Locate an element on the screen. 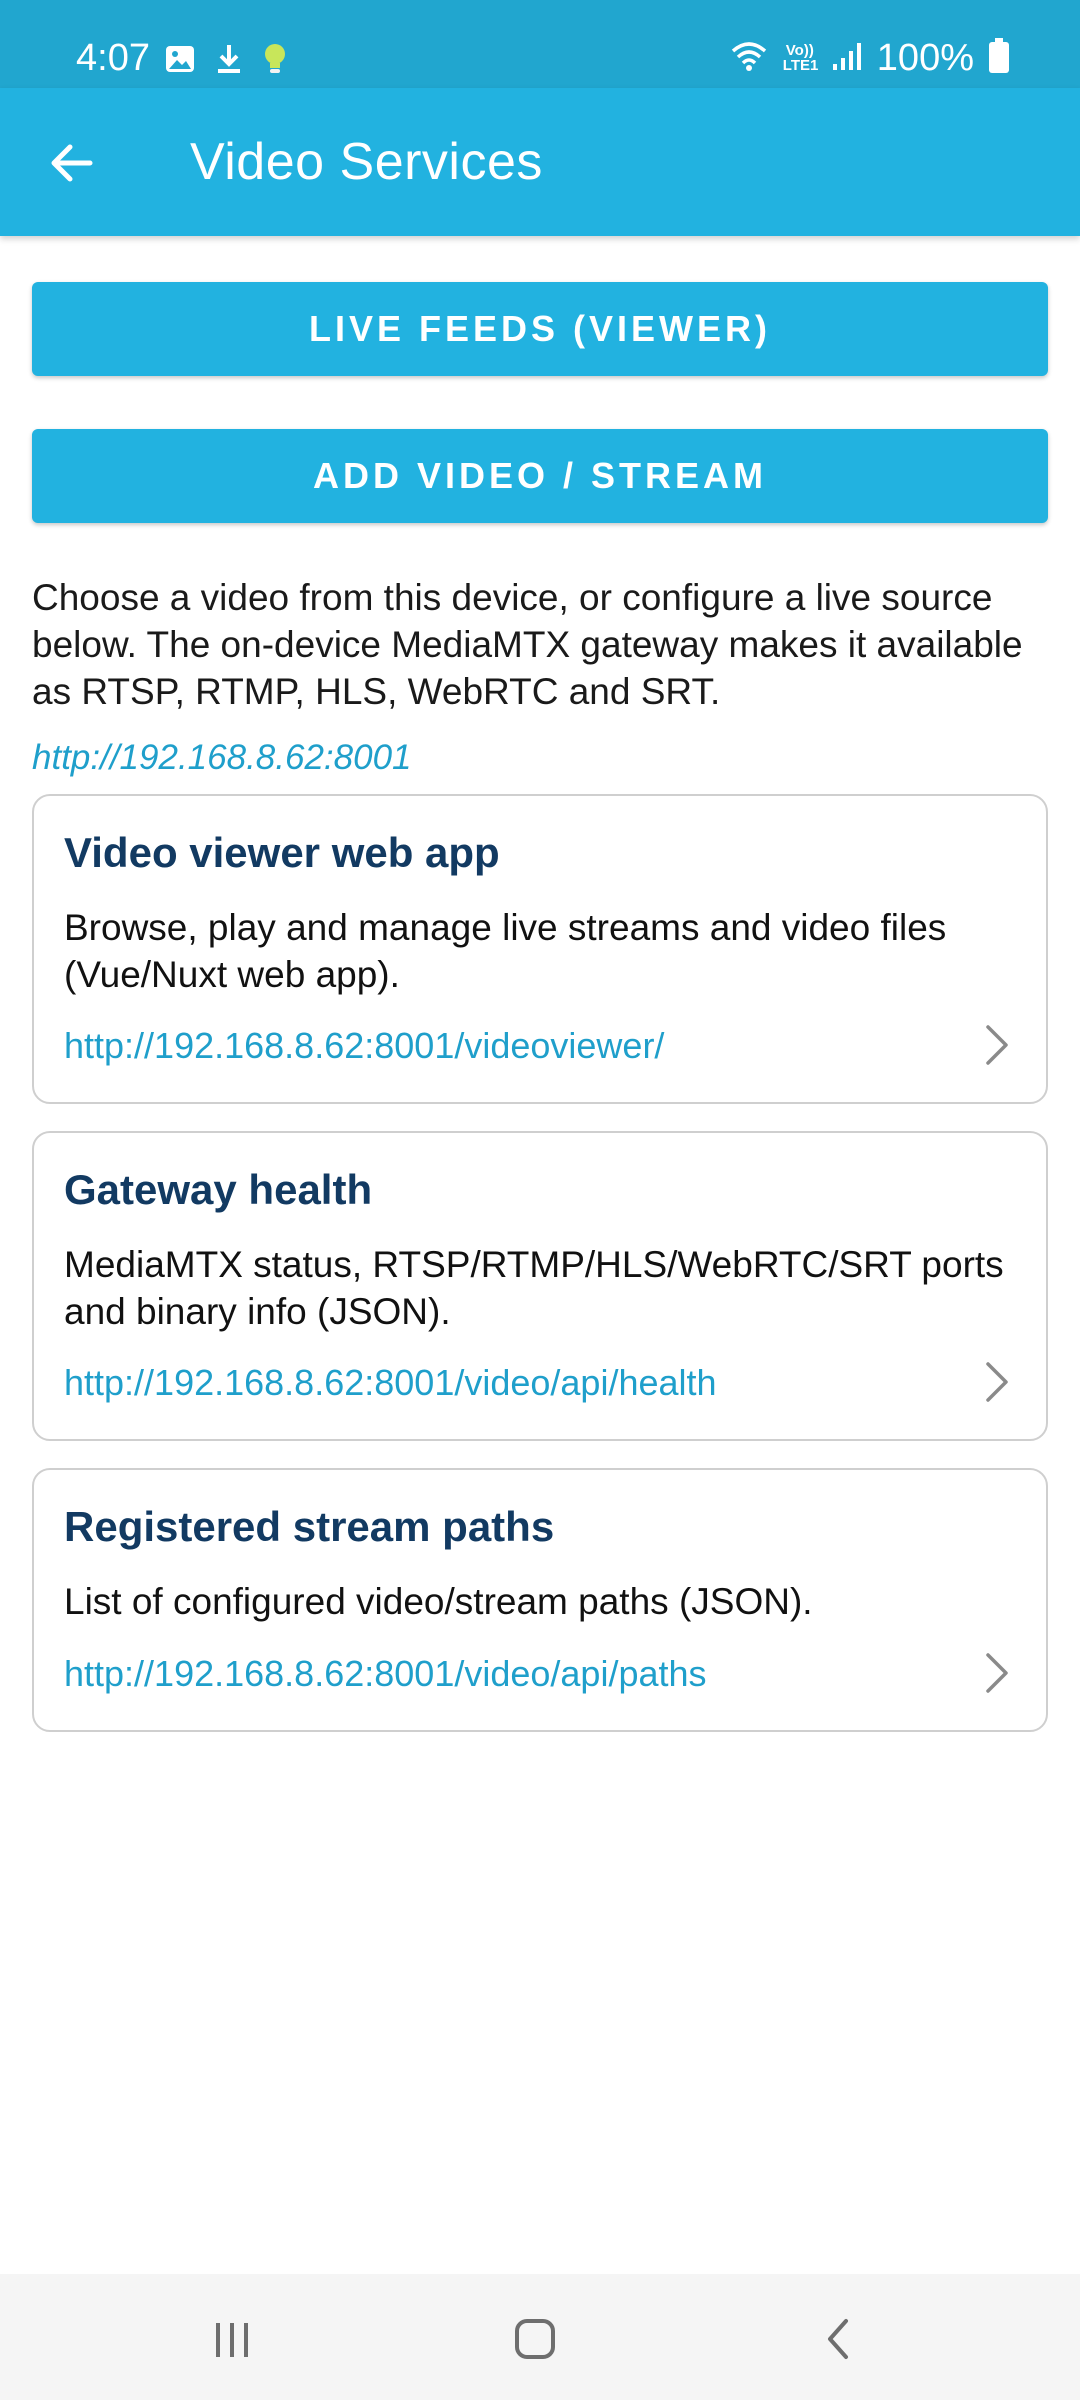  home-icon is located at coordinates (535, 2339).